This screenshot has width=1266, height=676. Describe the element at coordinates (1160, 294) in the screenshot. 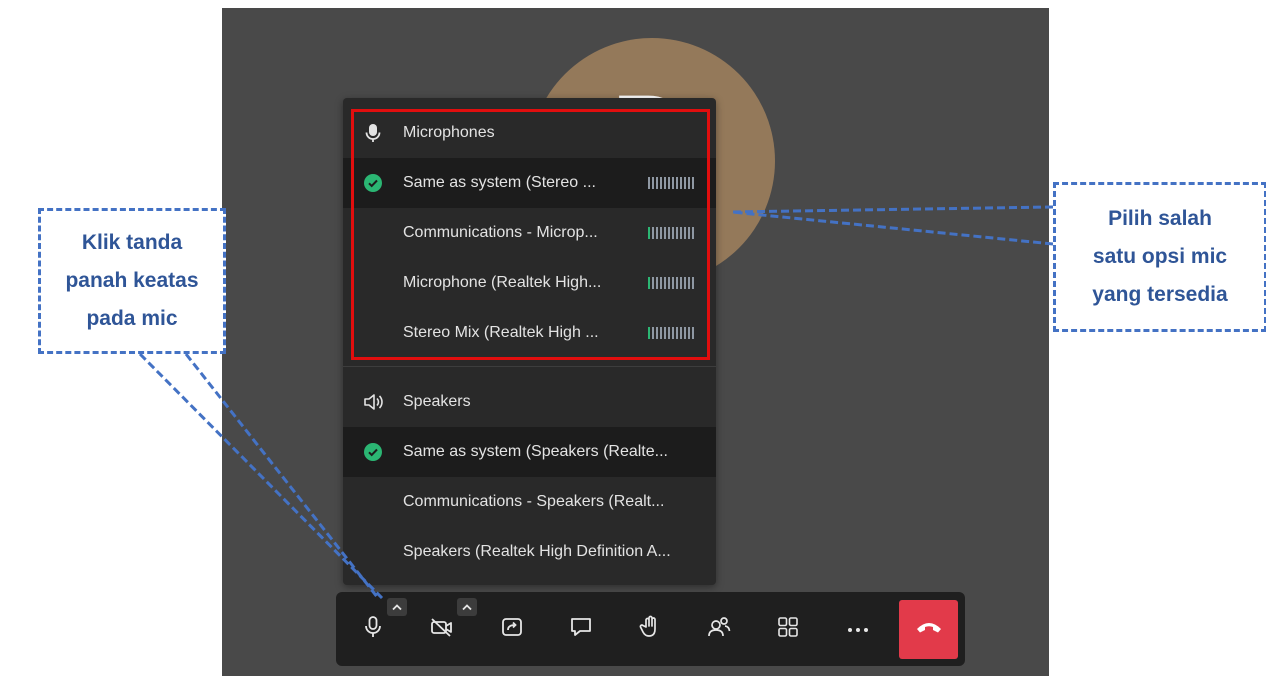

I see `callout-line: yang tersedia` at that location.